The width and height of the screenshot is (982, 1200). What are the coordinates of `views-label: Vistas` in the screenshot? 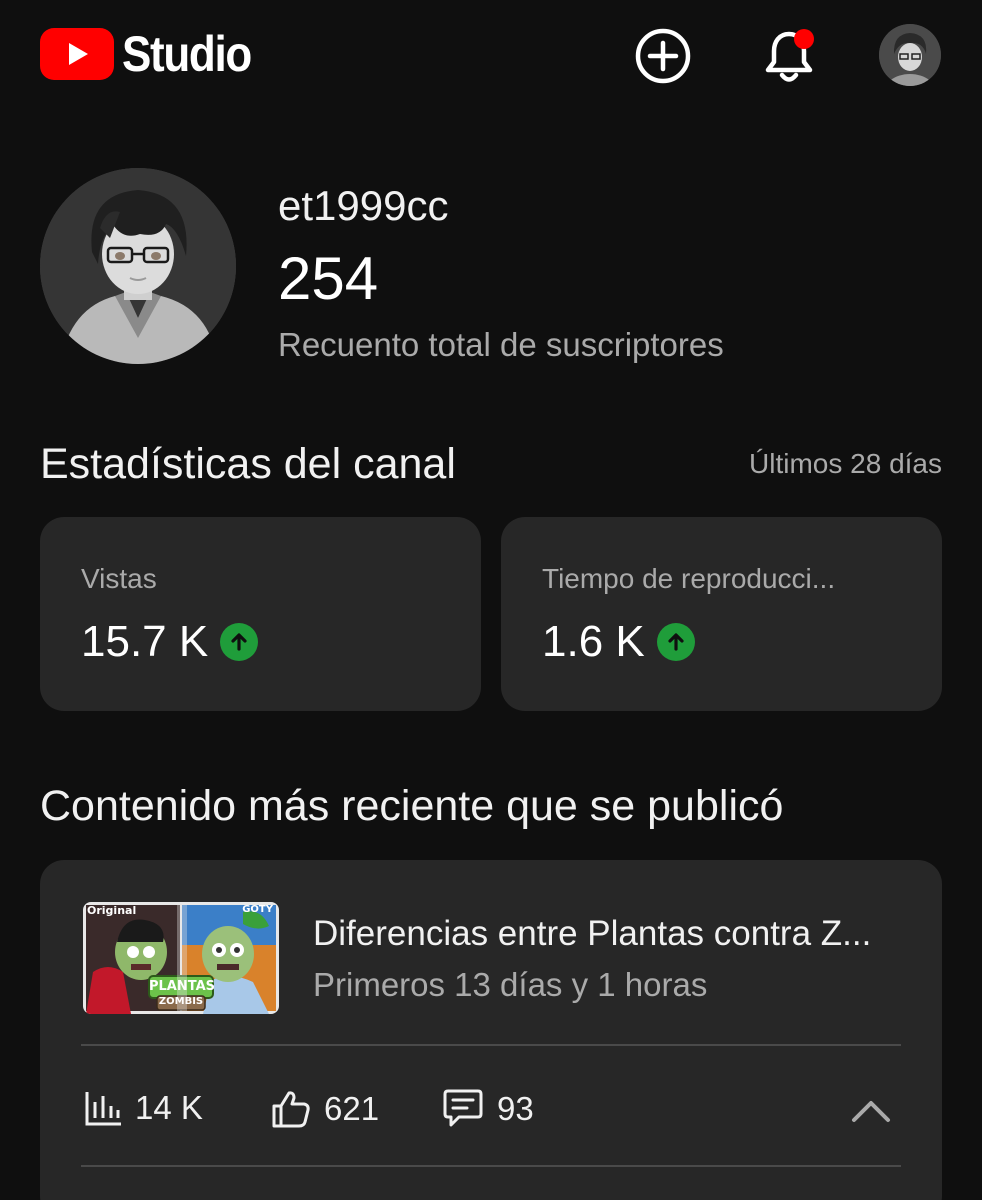 It's located at (119, 578).